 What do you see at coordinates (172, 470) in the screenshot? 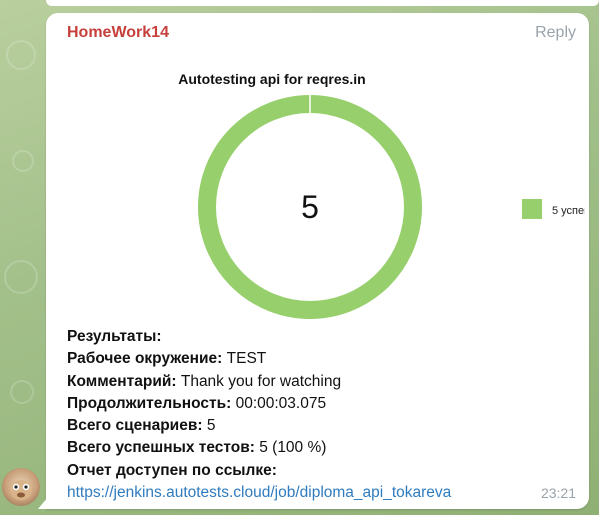
I see `report-link-label: Отчет доступен по ссылке:` at bounding box center [172, 470].